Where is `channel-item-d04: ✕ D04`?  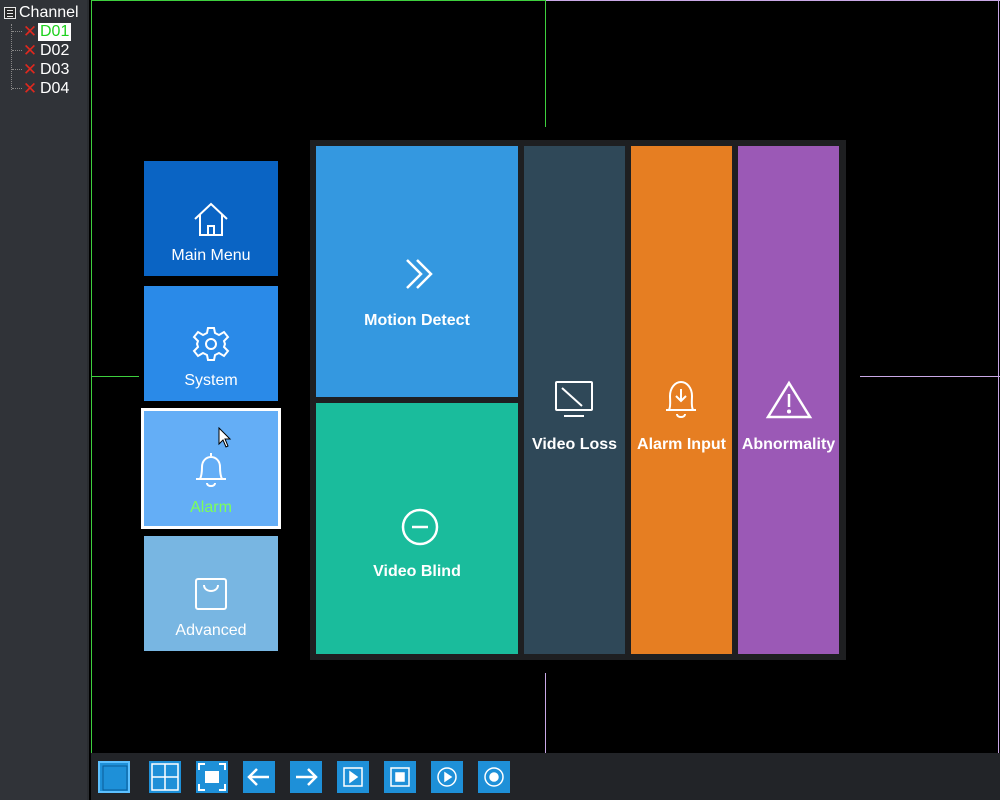 channel-item-d04: ✕ D04 is located at coordinates (41, 89).